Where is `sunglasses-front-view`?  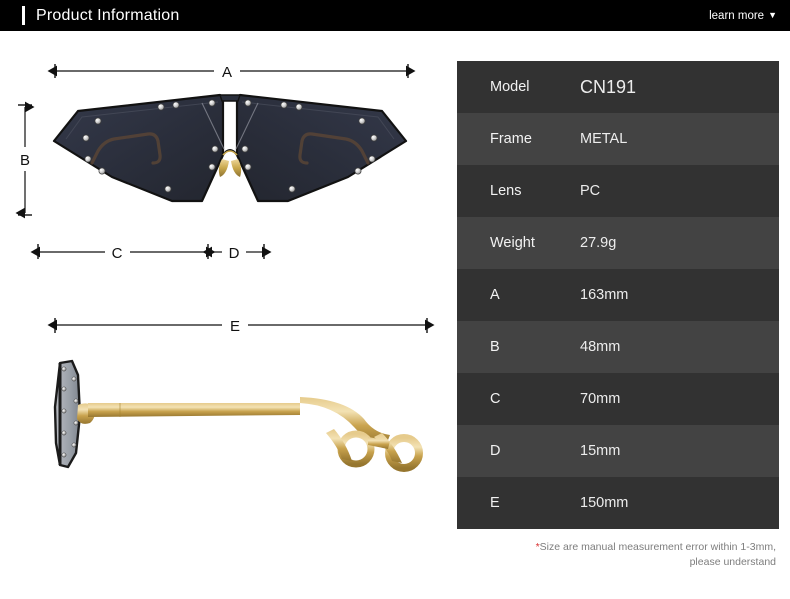
sunglasses-front-view is located at coordinates (230, 148).